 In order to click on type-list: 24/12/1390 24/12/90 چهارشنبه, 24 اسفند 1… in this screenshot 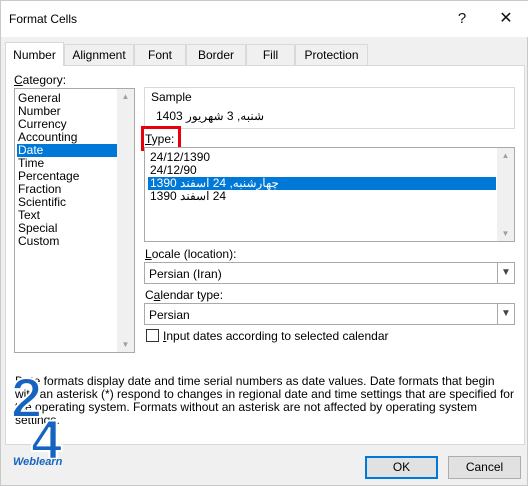, I will do `click(329, 194)`.